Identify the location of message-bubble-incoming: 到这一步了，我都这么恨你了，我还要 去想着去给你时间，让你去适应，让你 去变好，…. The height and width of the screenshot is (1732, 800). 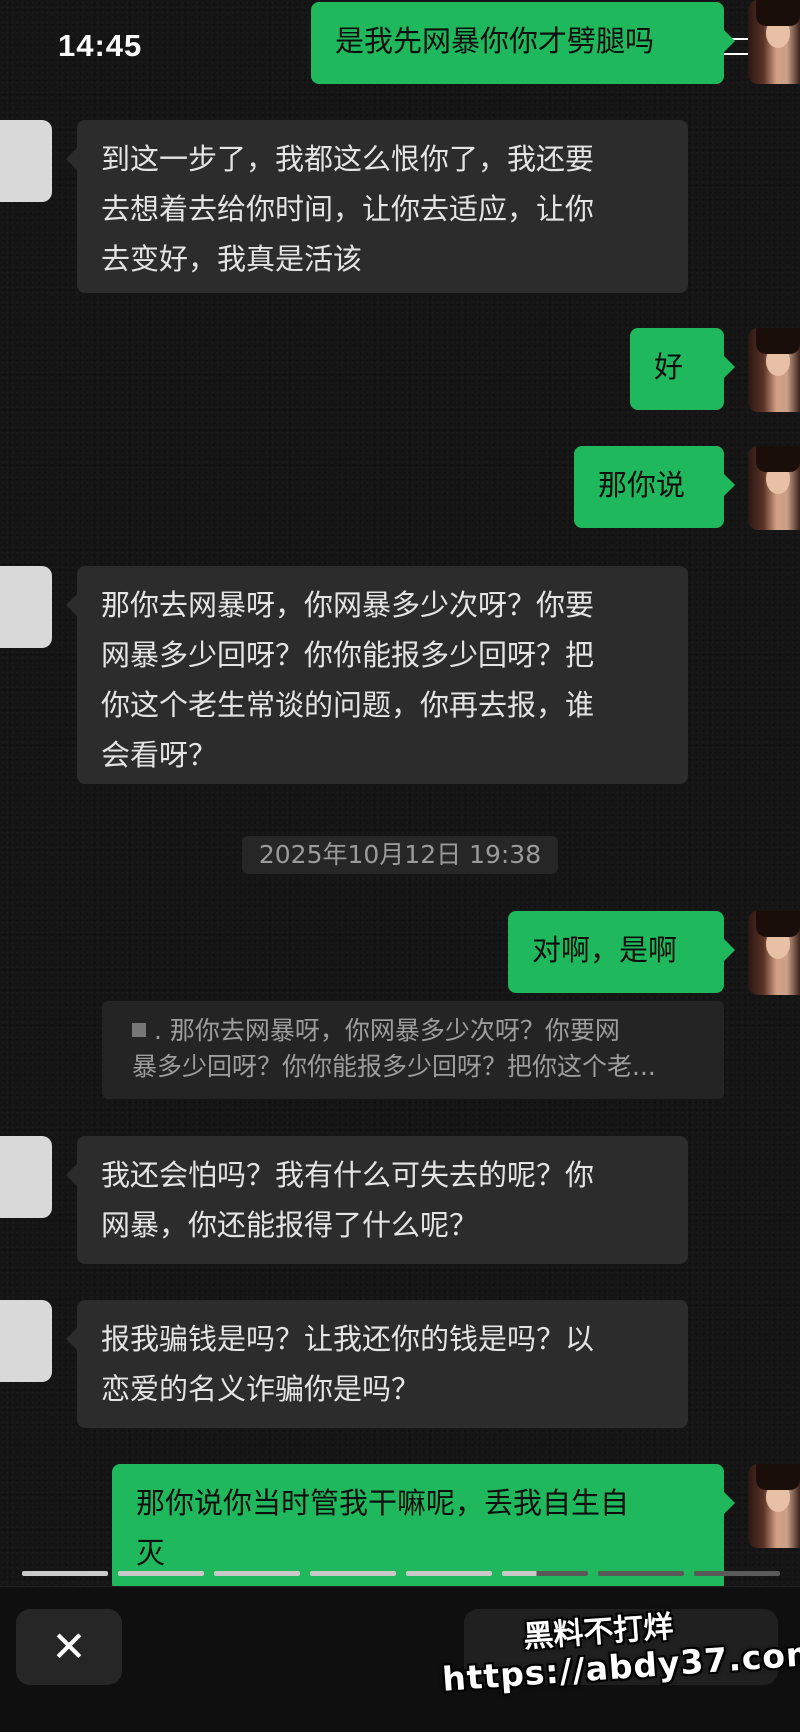
(377, 206).